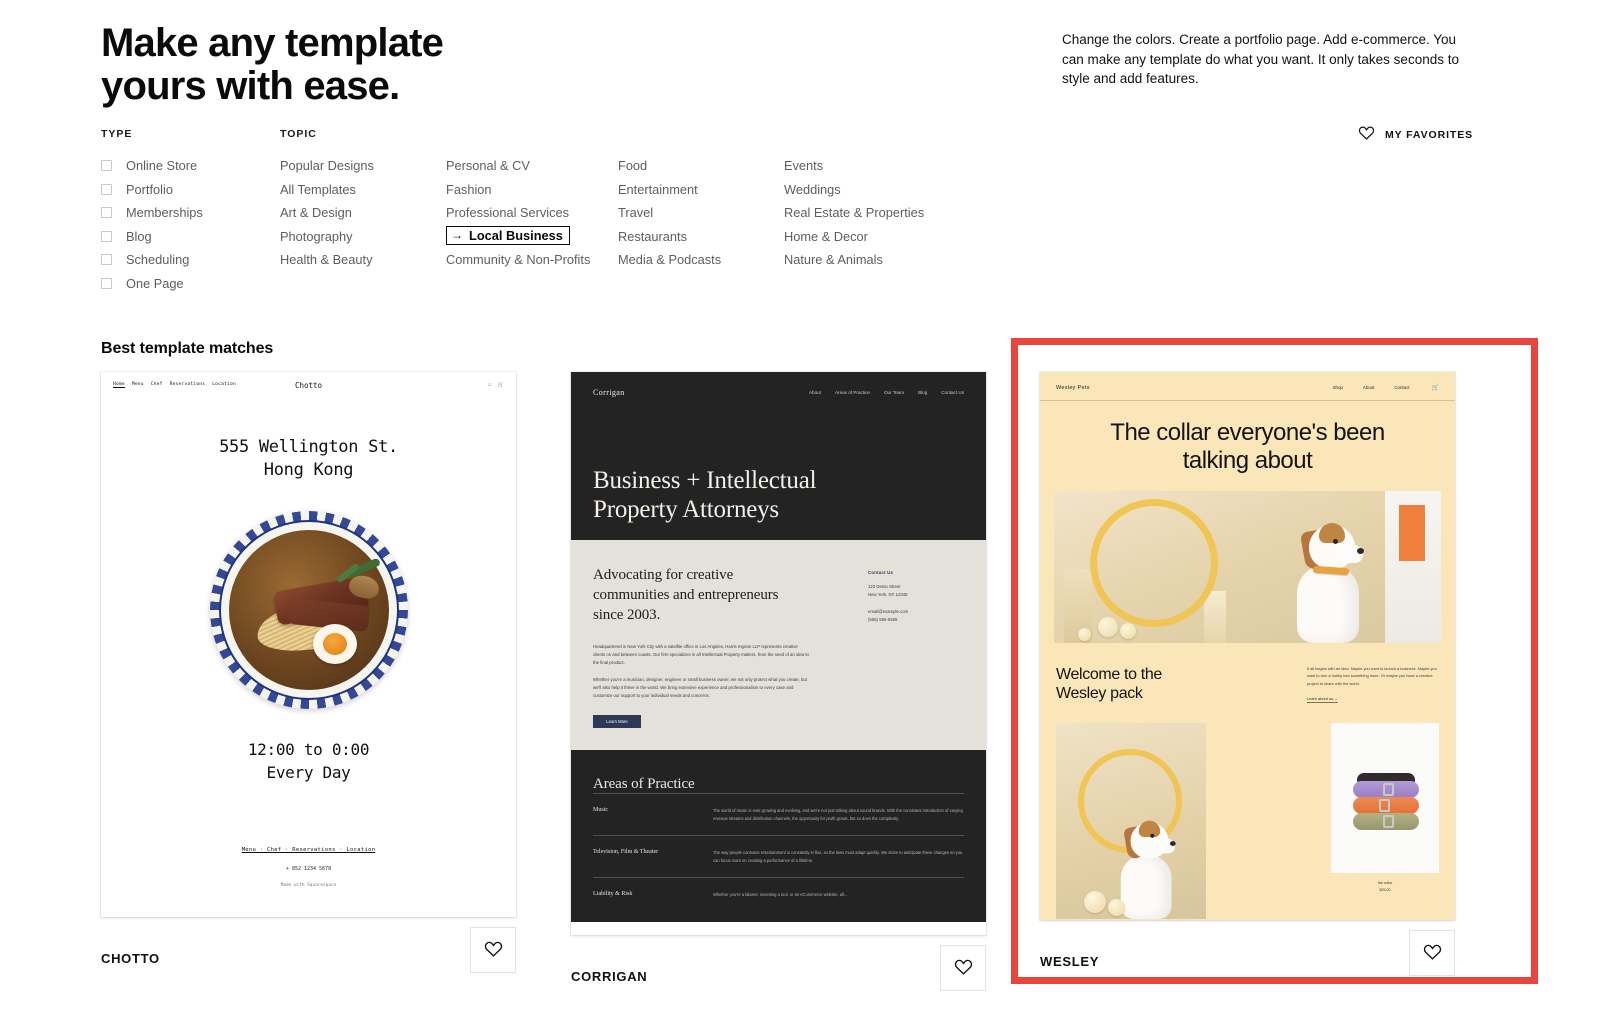 The height and width of the screenshot is (1031, 1600). Describe the element at coordinates (117, 134) in the screenshot. I see `type-column-label: TYPE` at that location.